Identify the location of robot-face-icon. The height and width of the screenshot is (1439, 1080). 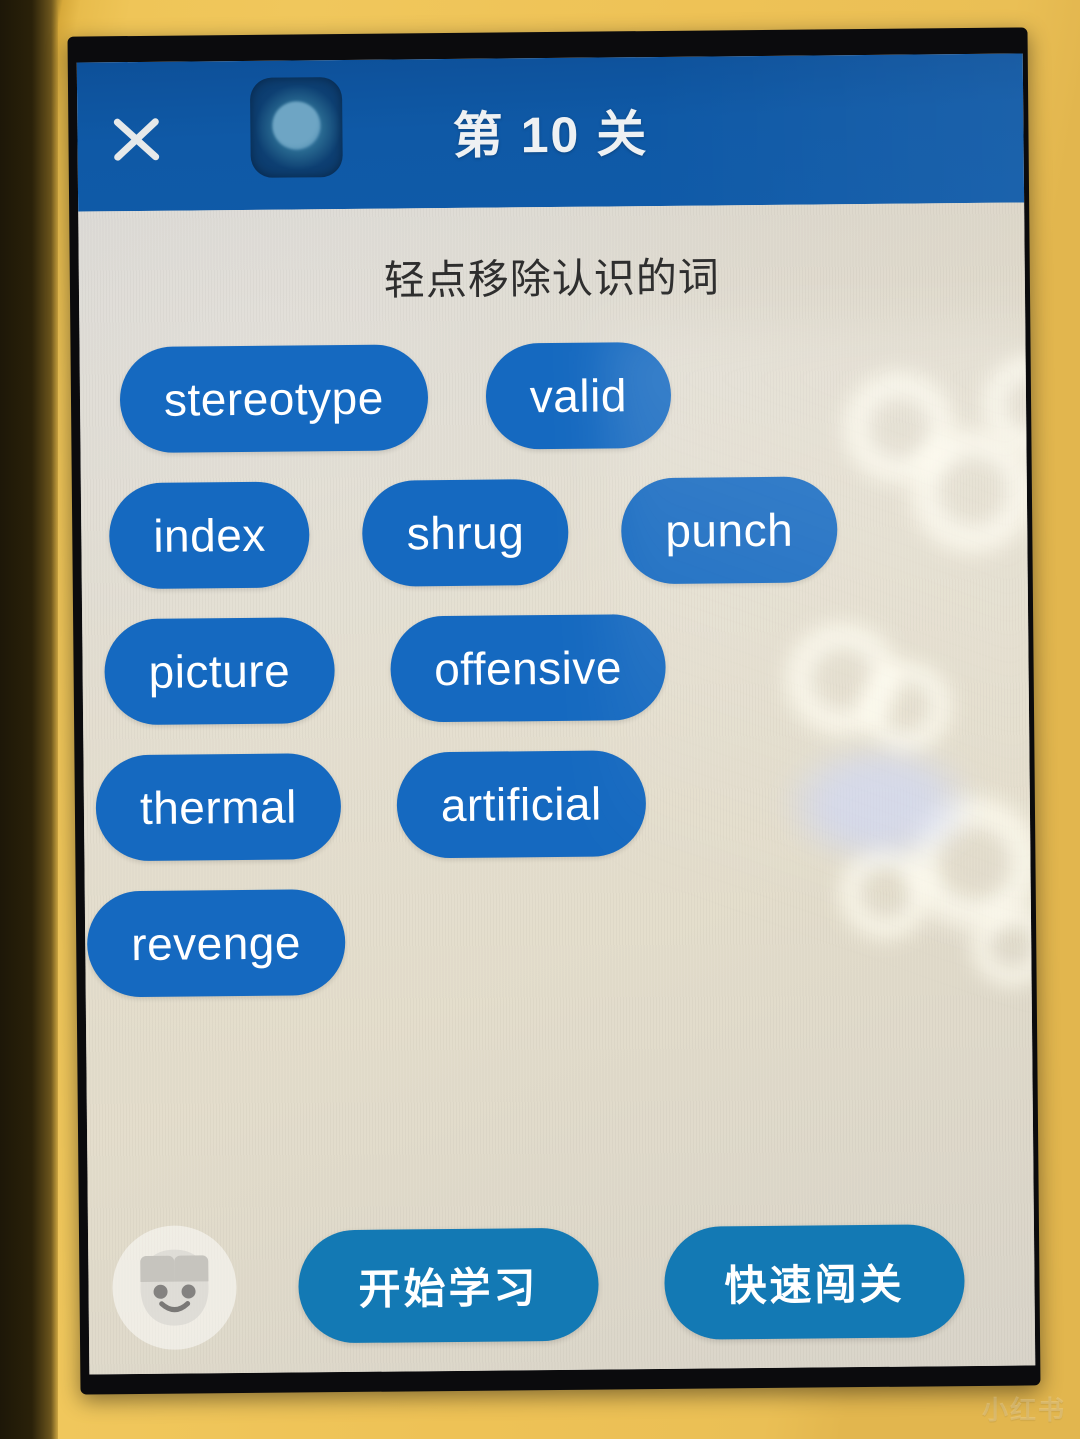
(174, 1287).